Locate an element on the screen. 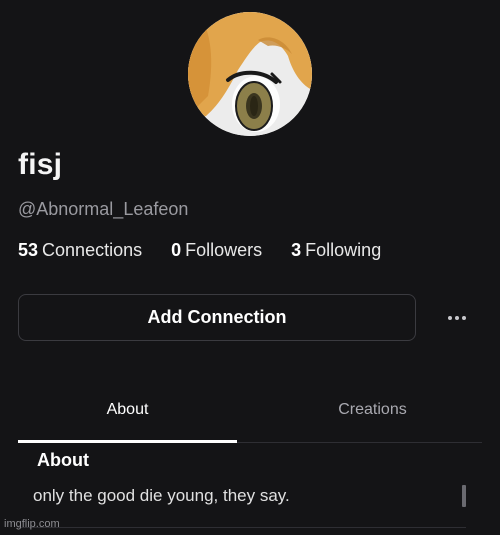  more-horizontal-icon is located at coordinates (450, 318).